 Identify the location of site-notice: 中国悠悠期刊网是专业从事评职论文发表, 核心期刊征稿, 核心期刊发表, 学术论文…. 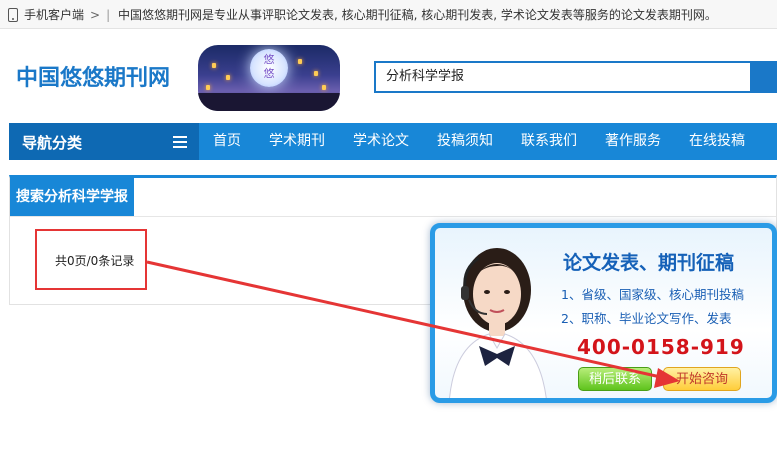
(417, 15).